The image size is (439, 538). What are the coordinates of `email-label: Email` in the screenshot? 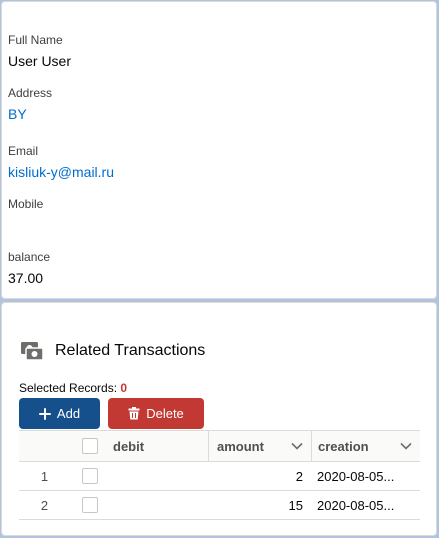 It's located at (23, 151).